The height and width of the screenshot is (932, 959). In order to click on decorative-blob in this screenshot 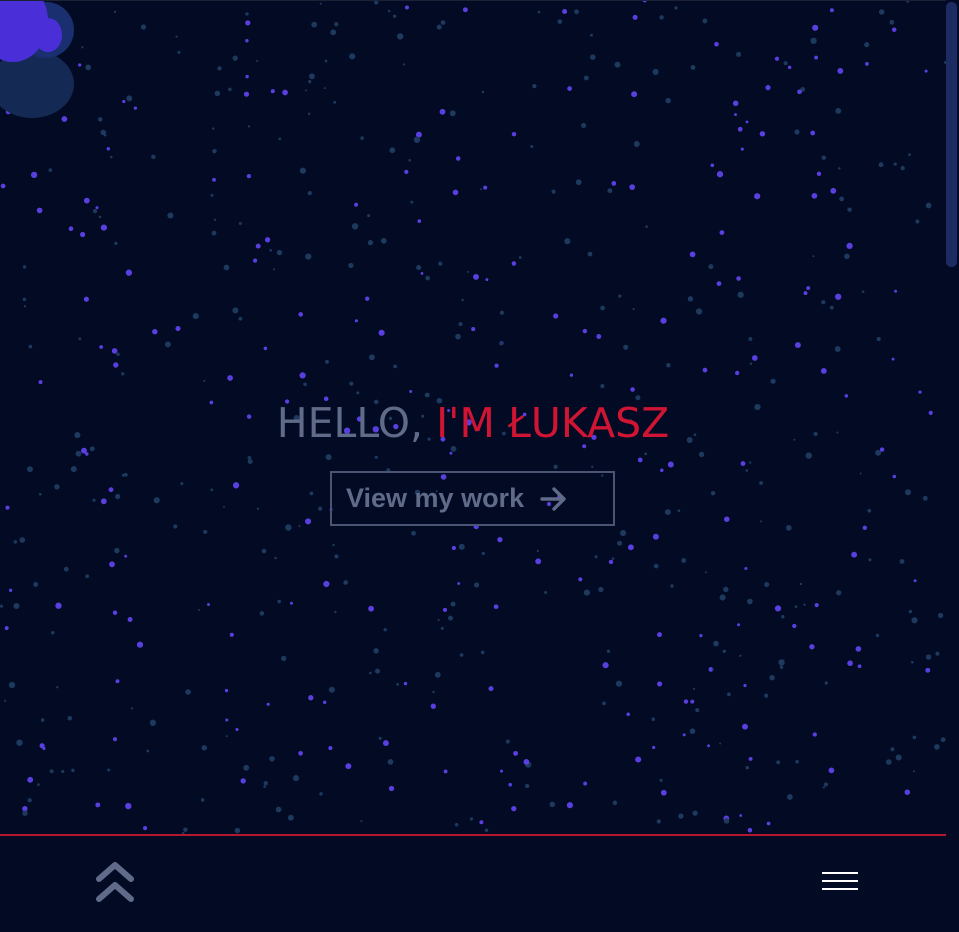, I will do `click(48, 35)`.